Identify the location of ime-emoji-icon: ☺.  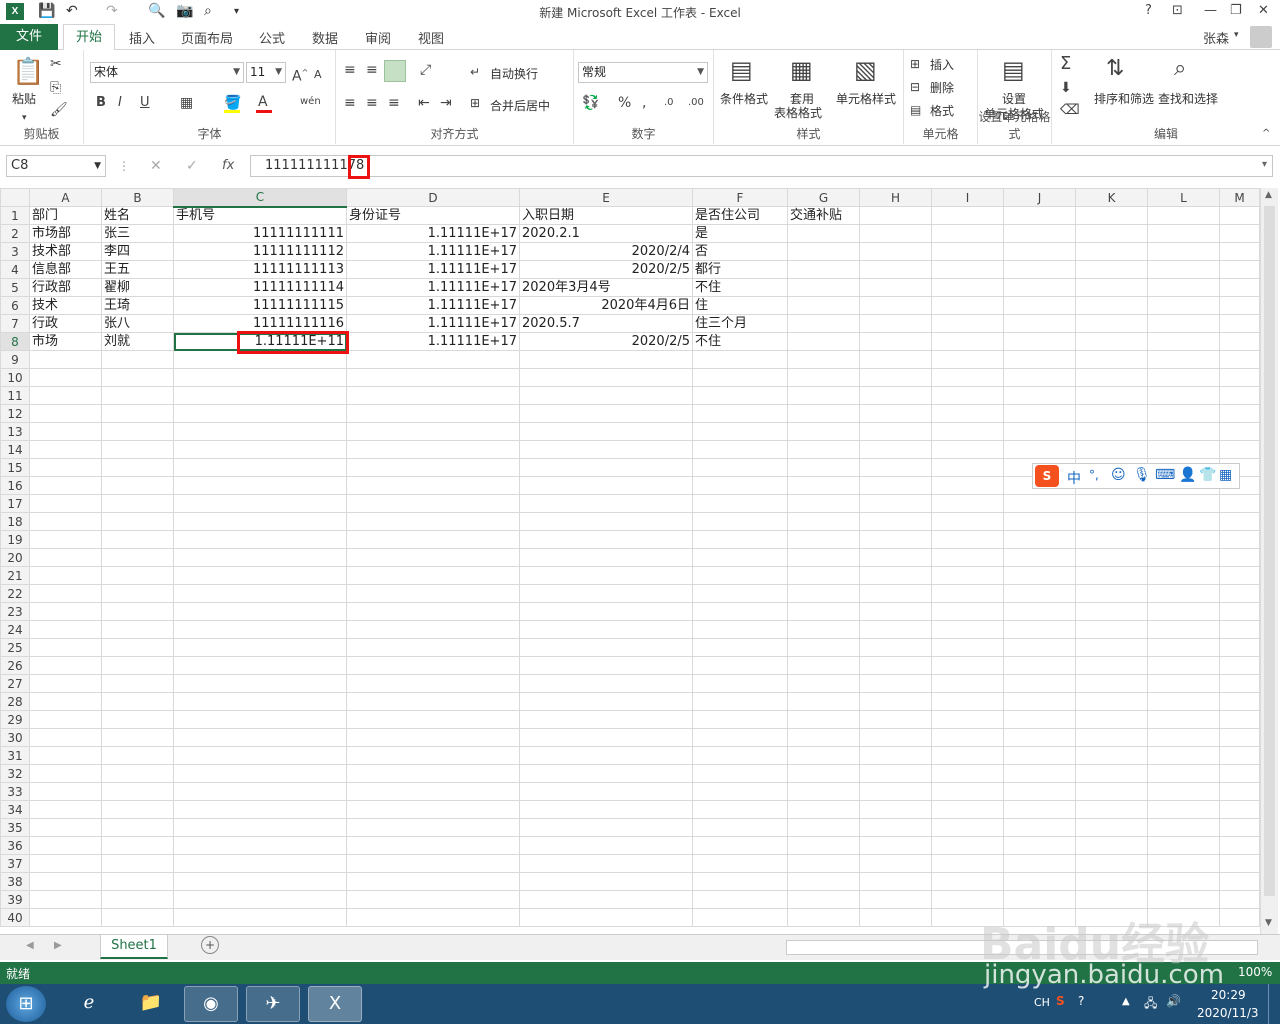
(1118, 475).